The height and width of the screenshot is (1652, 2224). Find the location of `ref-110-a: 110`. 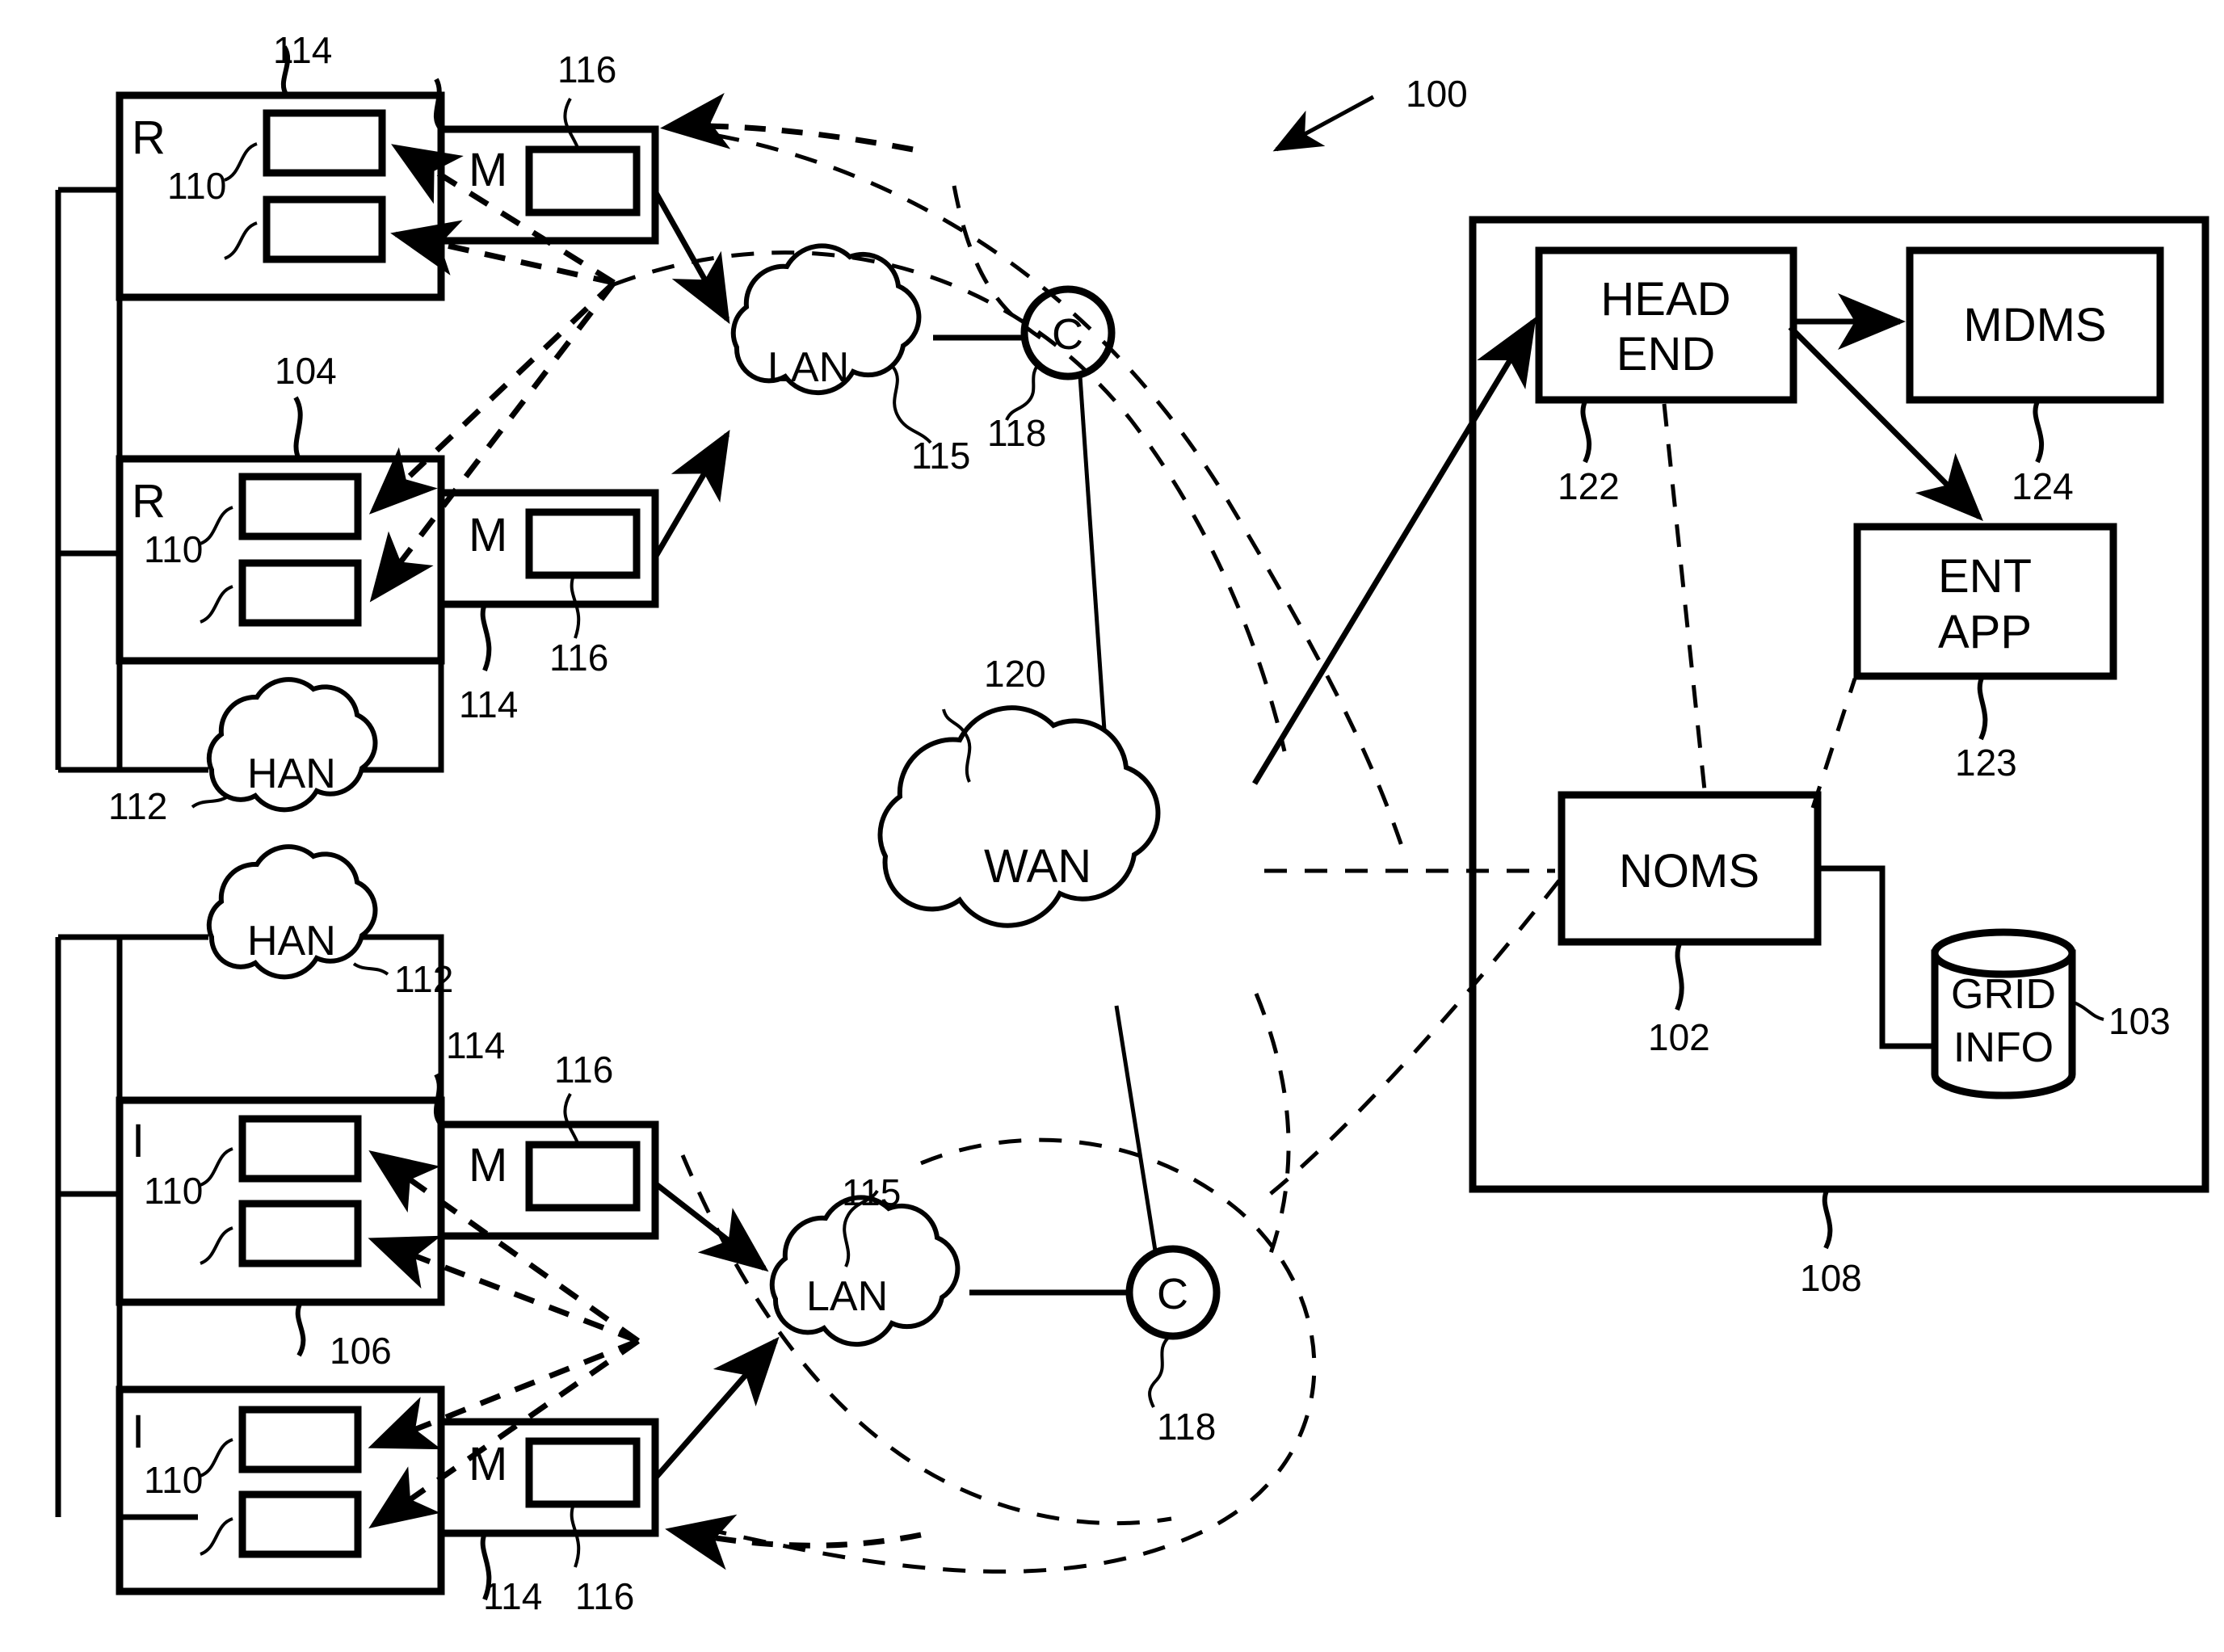

ref-110-a: 110 is located at coordinates (196, 186).